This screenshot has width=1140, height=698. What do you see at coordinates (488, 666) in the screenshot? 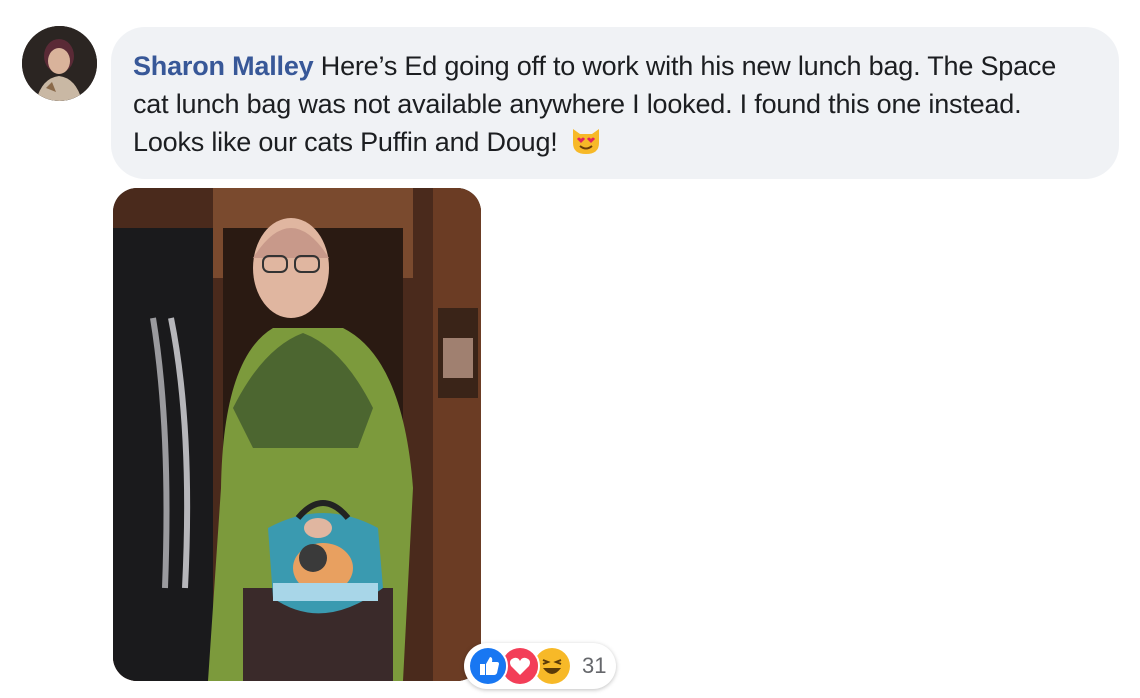
I see `like-reaction-icon` at bounding box center [488, 666].